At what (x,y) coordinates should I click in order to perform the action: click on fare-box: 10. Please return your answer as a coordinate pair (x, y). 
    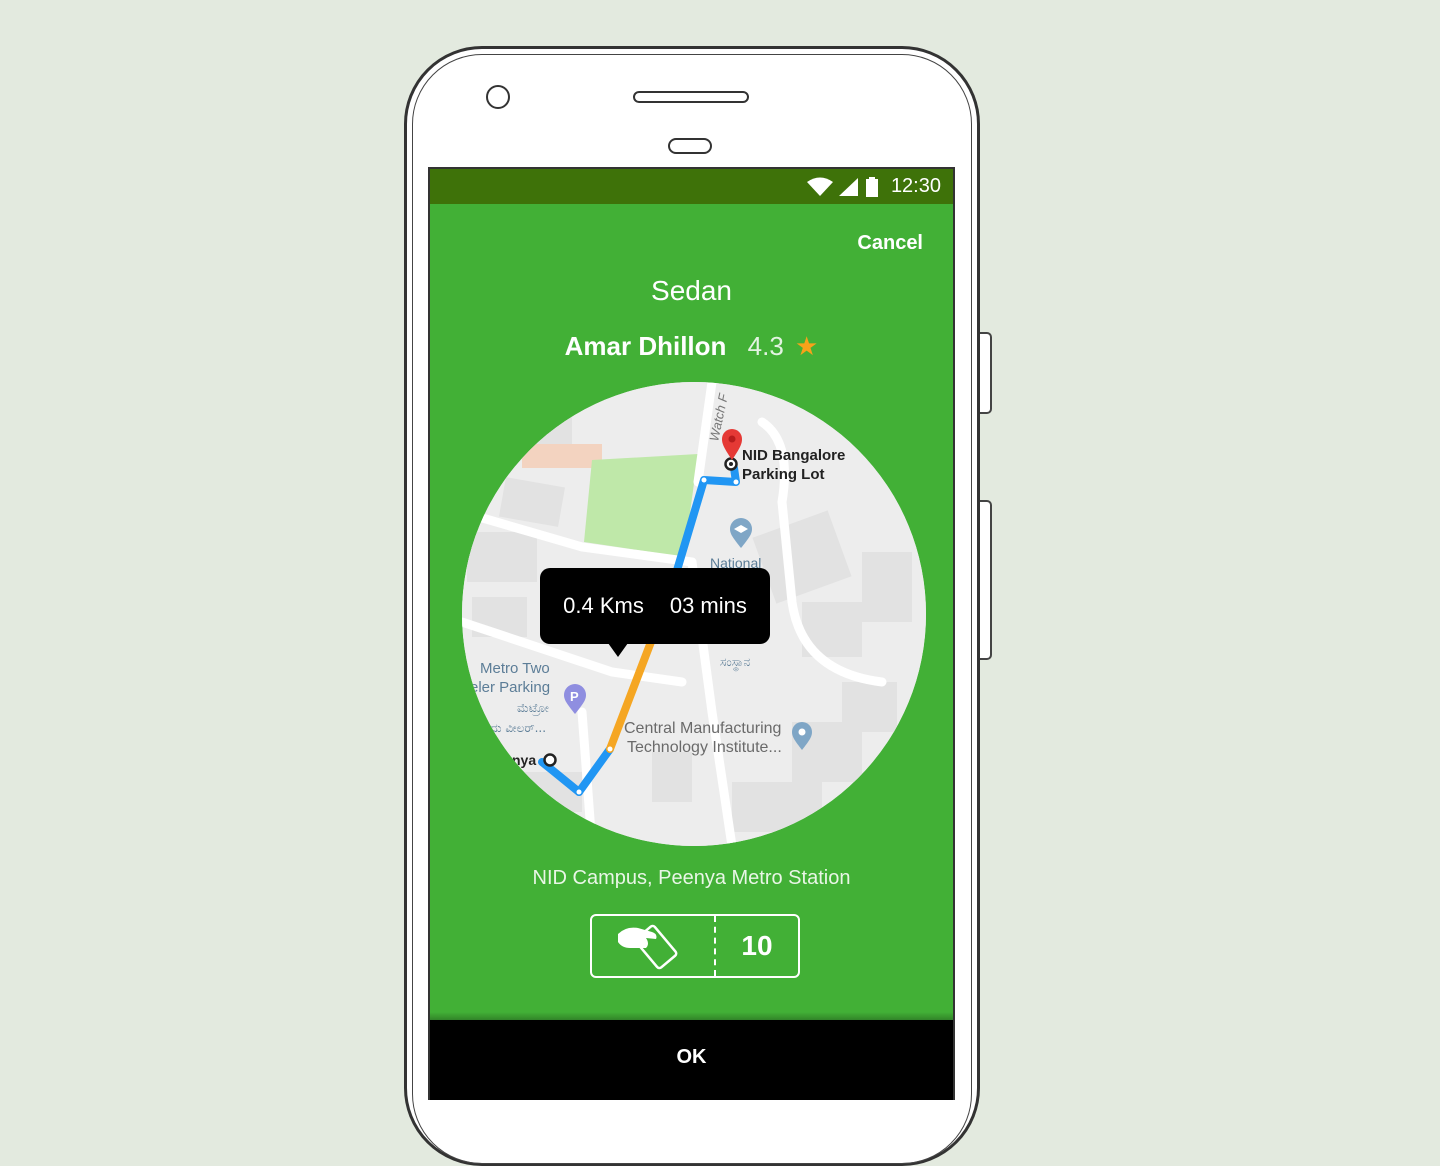
    Looking at the image, I should click on (695, 946).